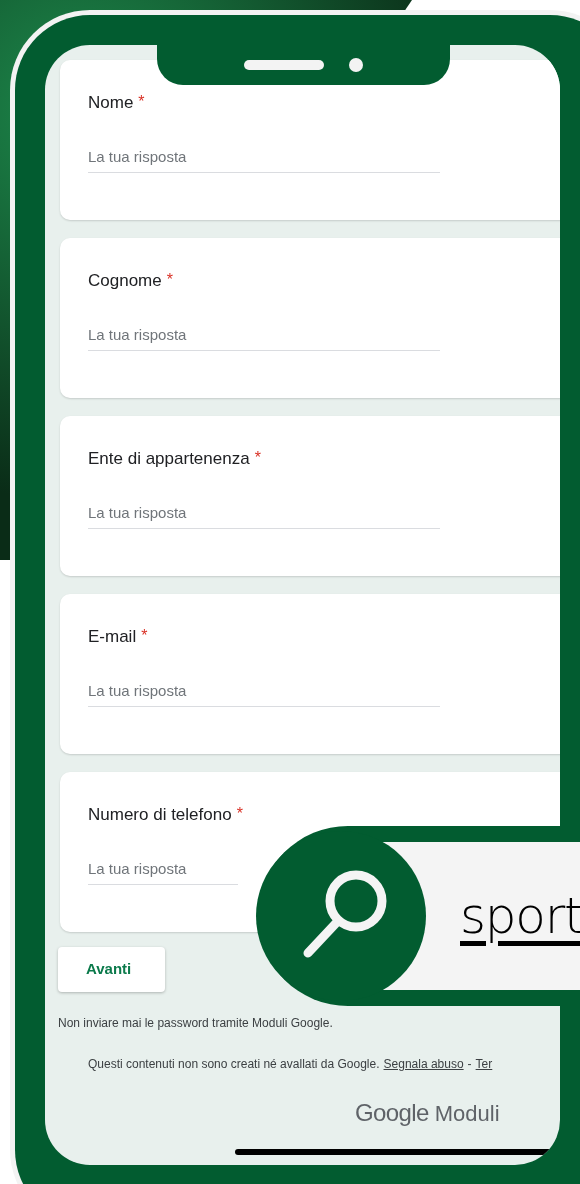 This screenshot has height=1184, width=580. I want to click on search-term: sport, so click(520, 916).